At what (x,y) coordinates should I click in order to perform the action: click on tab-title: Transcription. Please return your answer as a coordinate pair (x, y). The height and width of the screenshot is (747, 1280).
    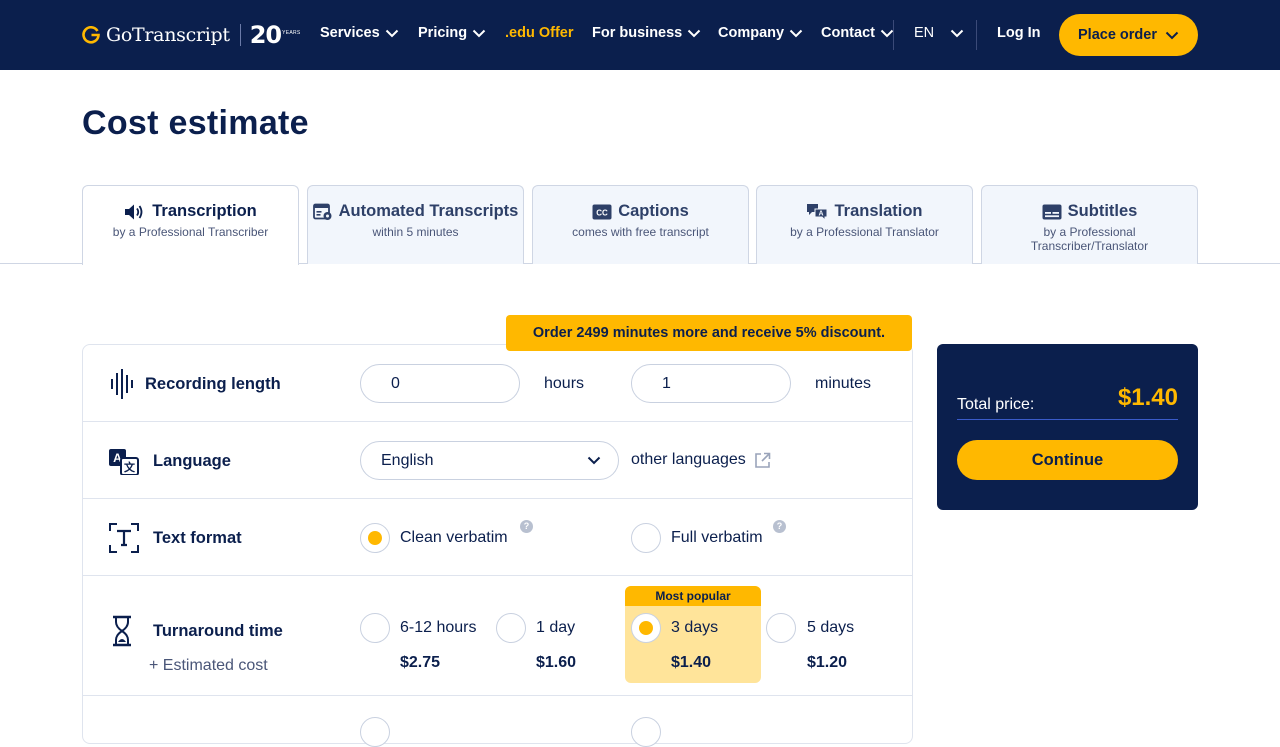
    Looking at the image, I should click on (204, 211).